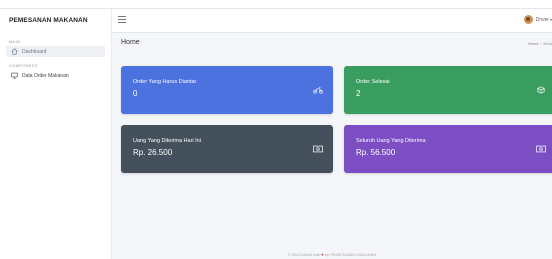  Describe the element at coordinates (23, 65) in the screenshot. I see `sidebar-section-component: COMPONENT` at that location.